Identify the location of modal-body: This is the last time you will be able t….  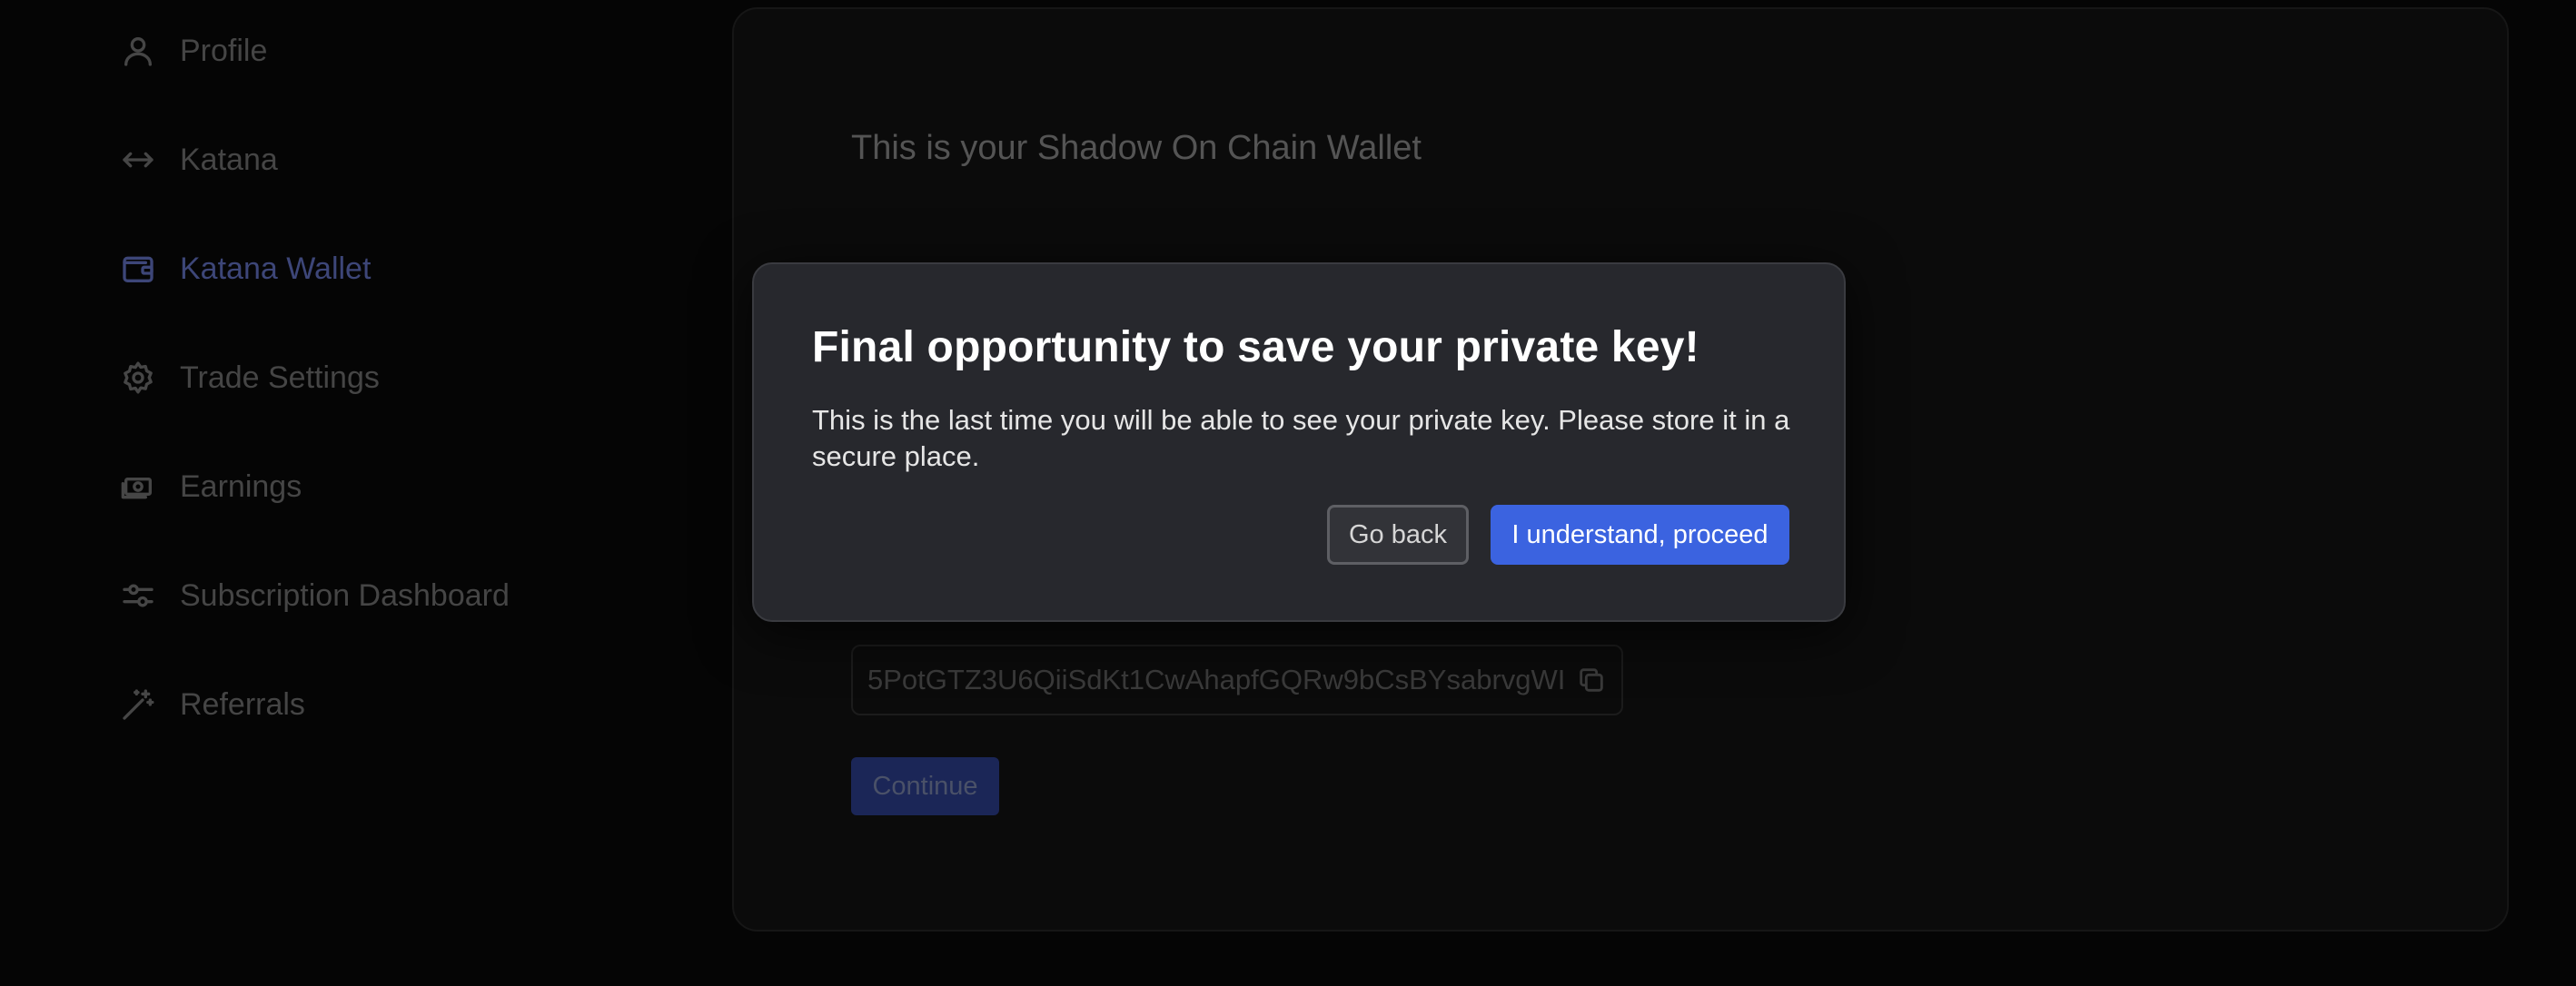
(1301, 438).